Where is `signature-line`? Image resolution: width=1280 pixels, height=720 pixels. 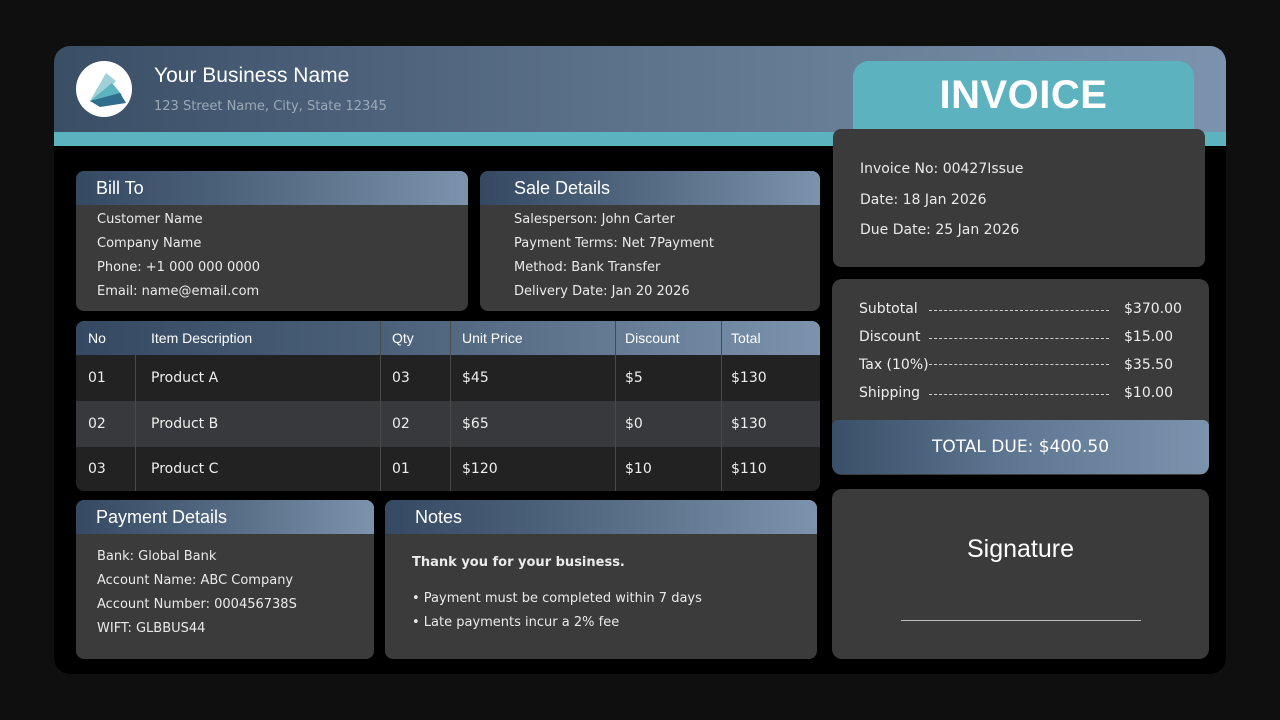
signature-line is located at coordinates (1021, 620).